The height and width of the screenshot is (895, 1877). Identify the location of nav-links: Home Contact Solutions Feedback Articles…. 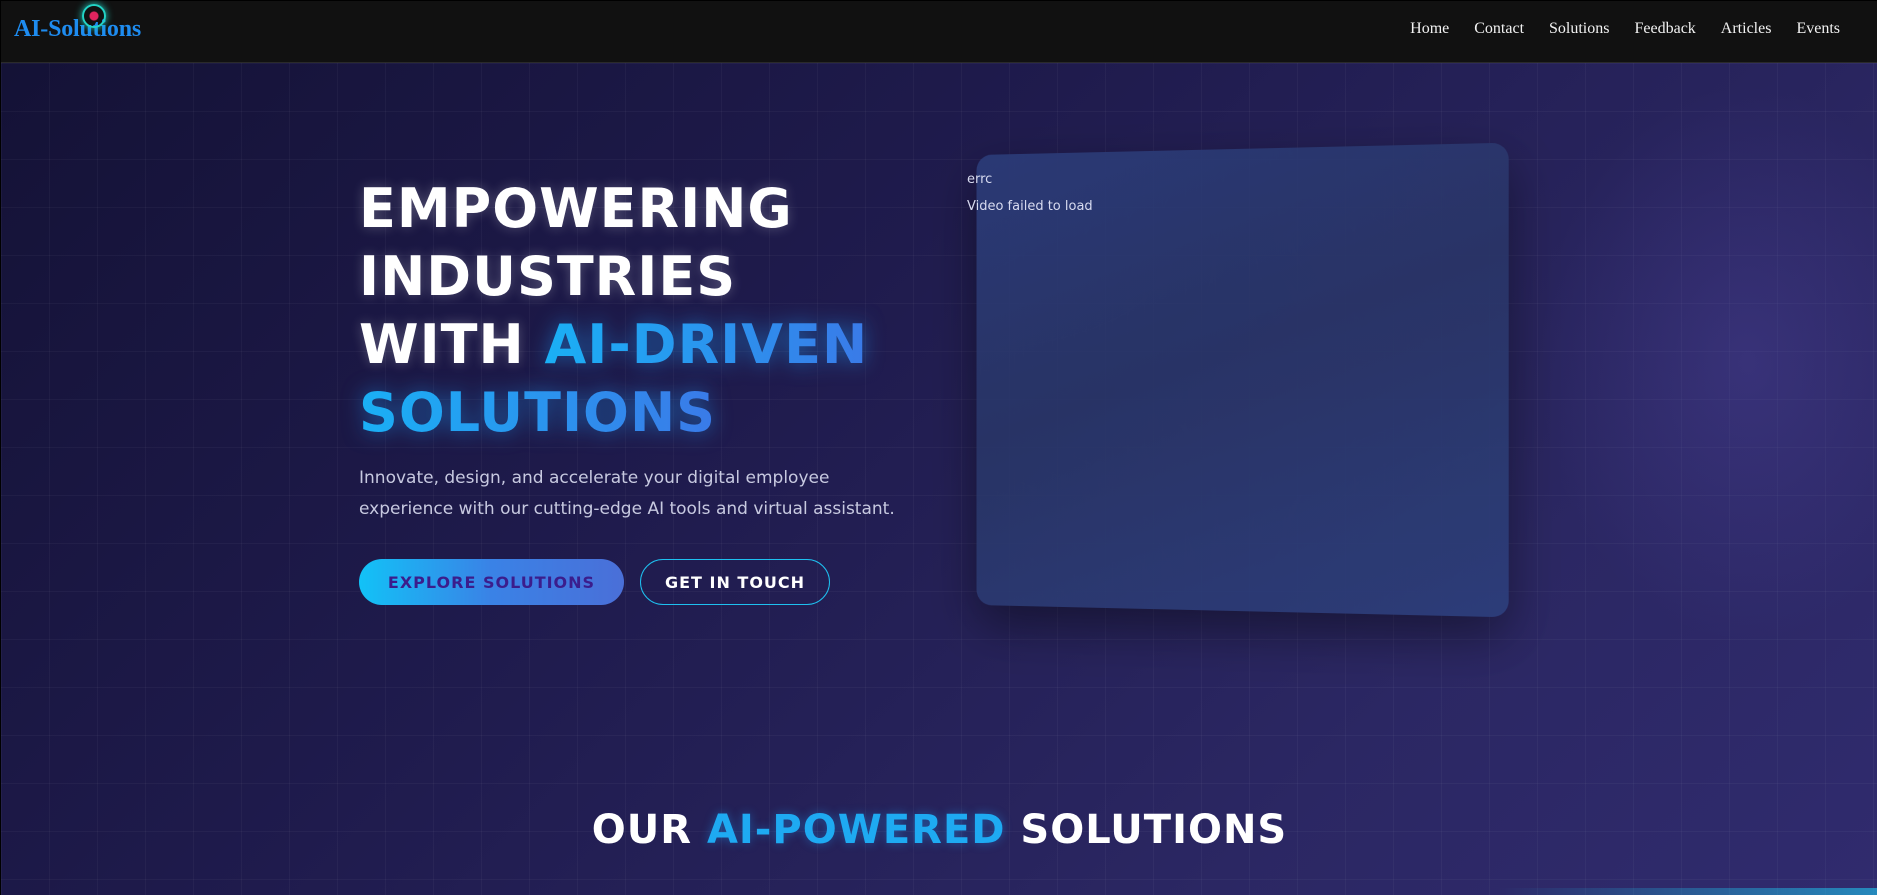
(1625, 29).